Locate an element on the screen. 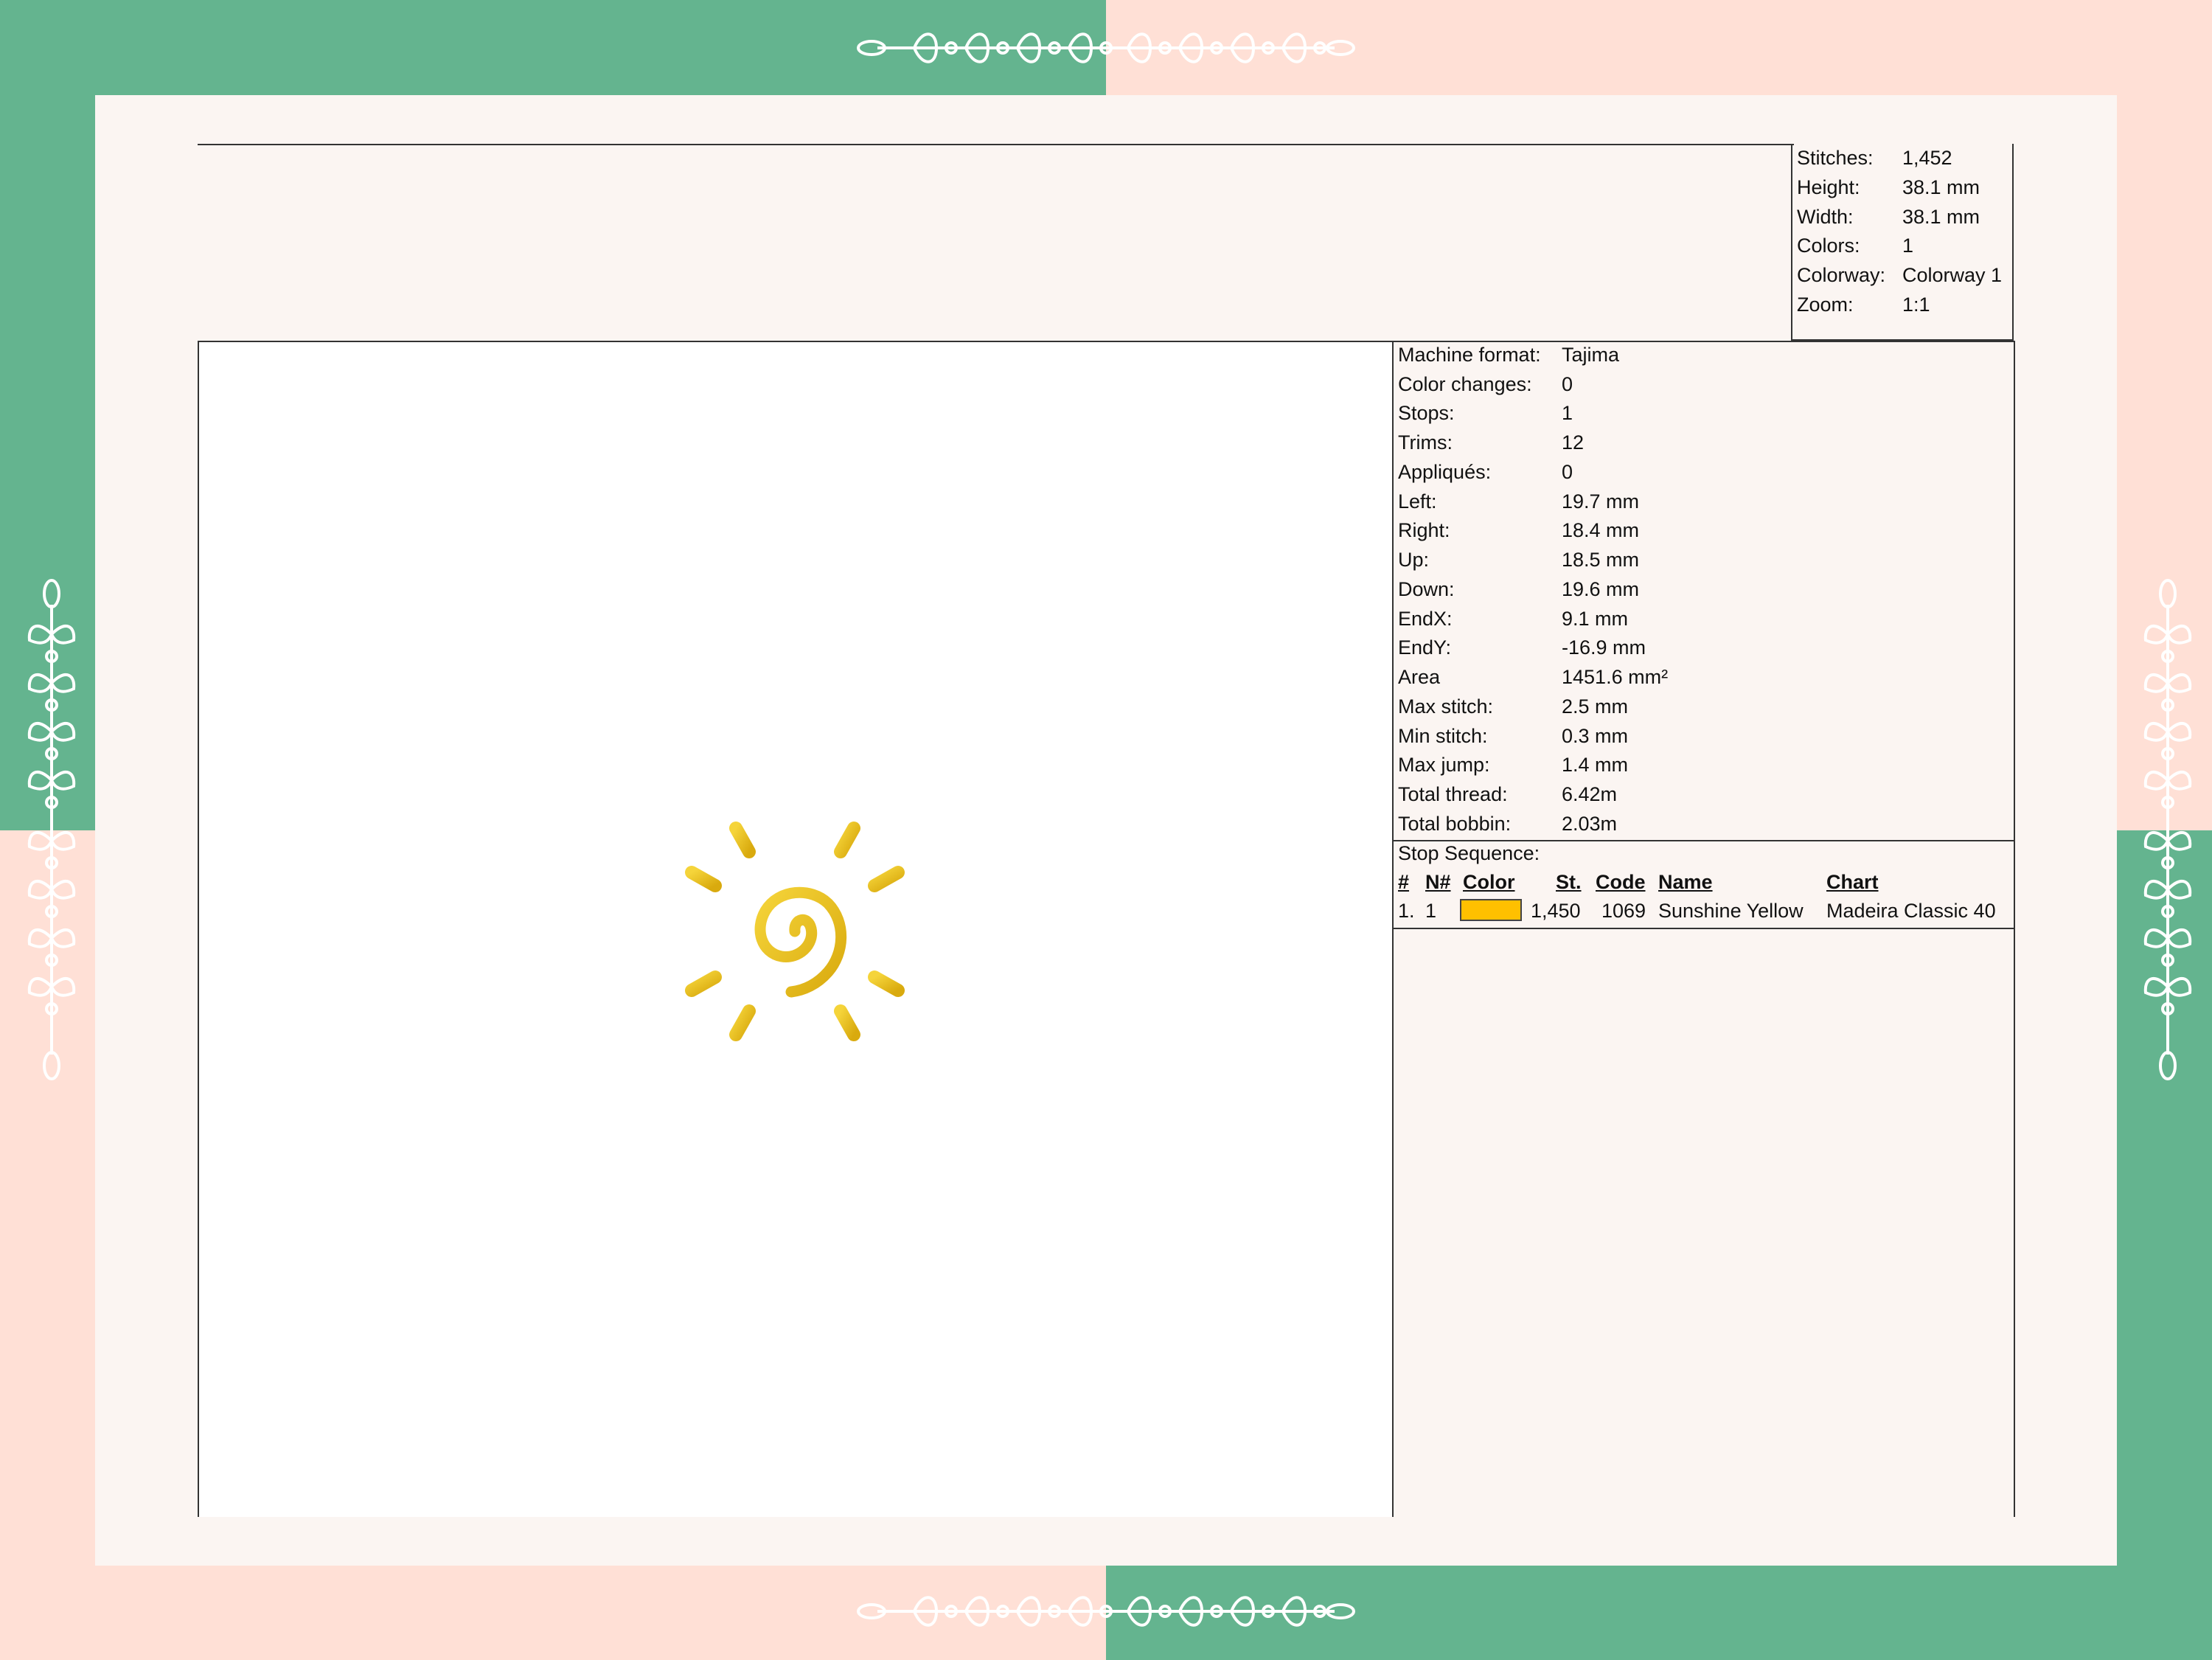 The image size is (2212, 1660). col-header-name: Name is located at coordinates (1685, 882).